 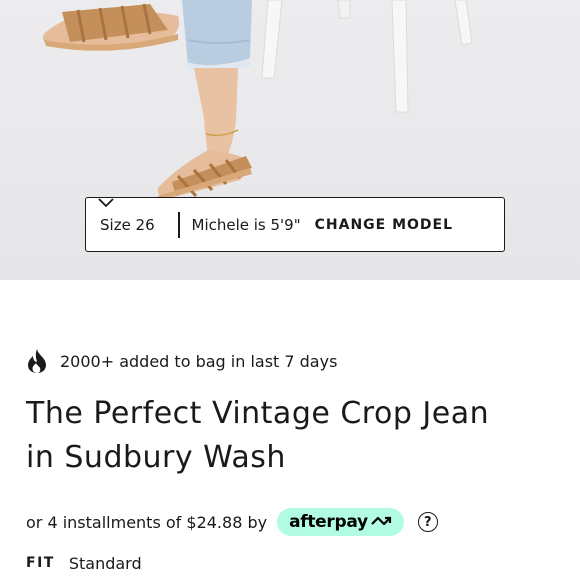 What do you see at coordinates (40, 563) in the screenshot?
I see `fit-label: FIT` at bounding box center [40, 563].